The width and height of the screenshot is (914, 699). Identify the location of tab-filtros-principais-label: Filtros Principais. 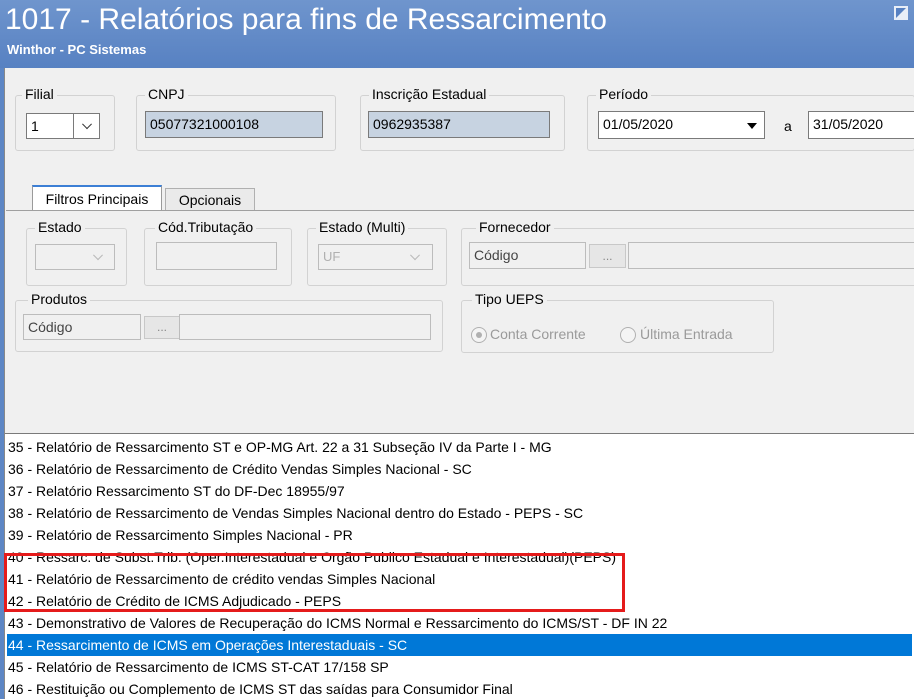
(97, 199).